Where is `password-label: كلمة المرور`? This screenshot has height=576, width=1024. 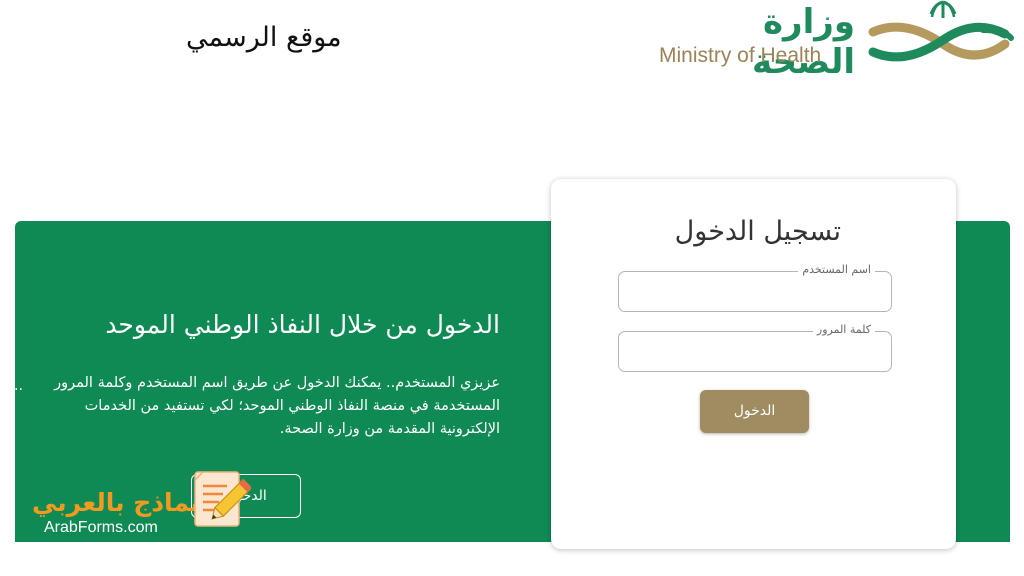 password-label: كلمة المرور is located at coordinates (843, 329).